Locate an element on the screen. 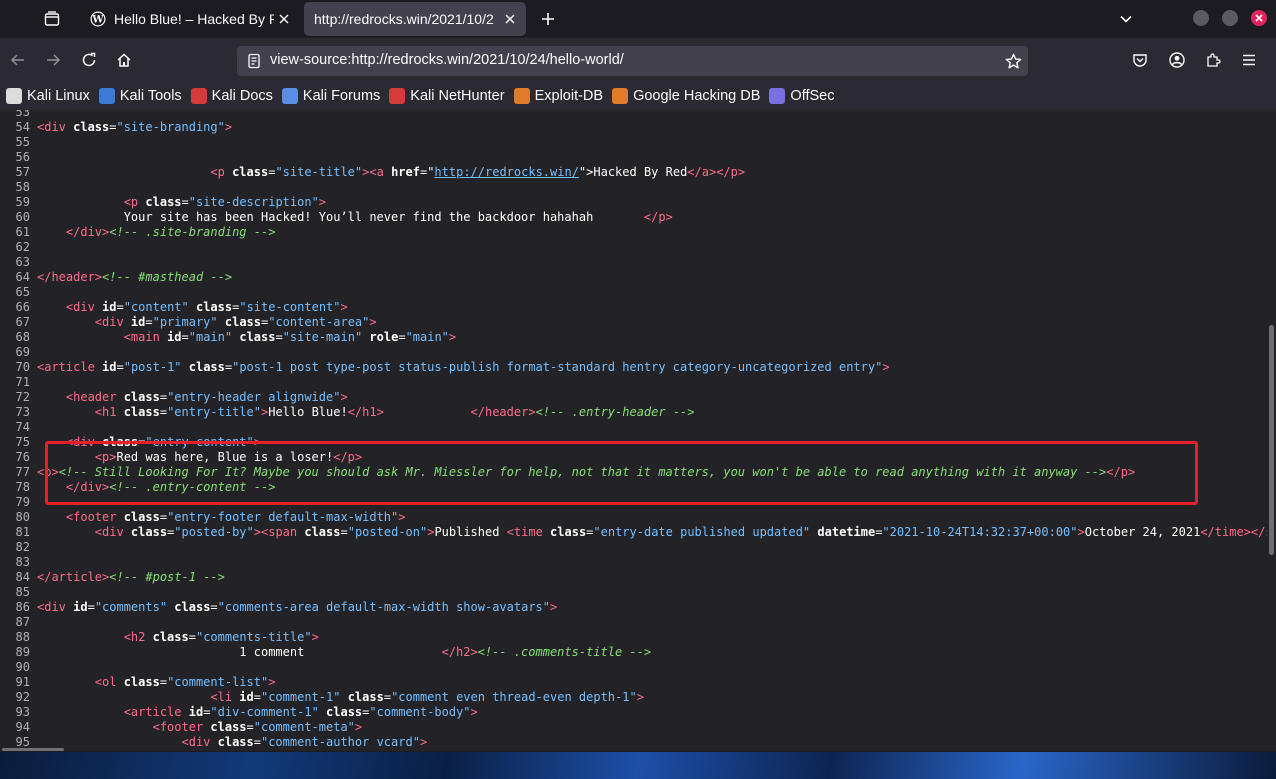 This screenshot has height=779, width=1276. arrow-left-icon is located at coordinates (17, 60).